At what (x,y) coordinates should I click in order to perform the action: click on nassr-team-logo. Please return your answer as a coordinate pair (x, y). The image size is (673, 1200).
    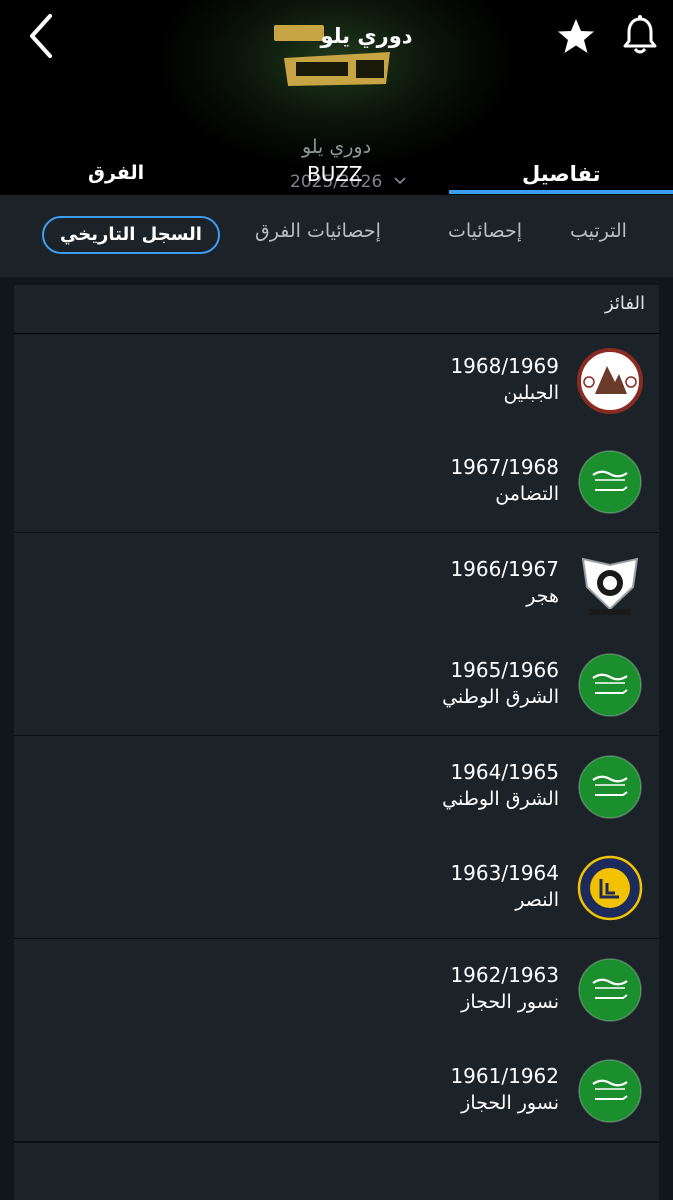
    Looking at the image, I should click on (610, 888).